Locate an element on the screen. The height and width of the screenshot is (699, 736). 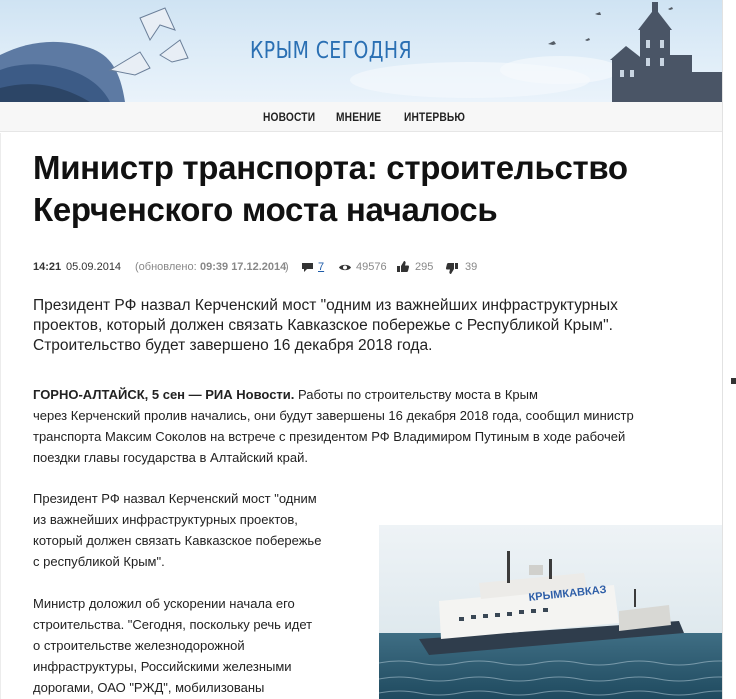
p3-line-5: дорогами, ОАО "РЖД", мобилизованы is located at coordinates (149, 687).